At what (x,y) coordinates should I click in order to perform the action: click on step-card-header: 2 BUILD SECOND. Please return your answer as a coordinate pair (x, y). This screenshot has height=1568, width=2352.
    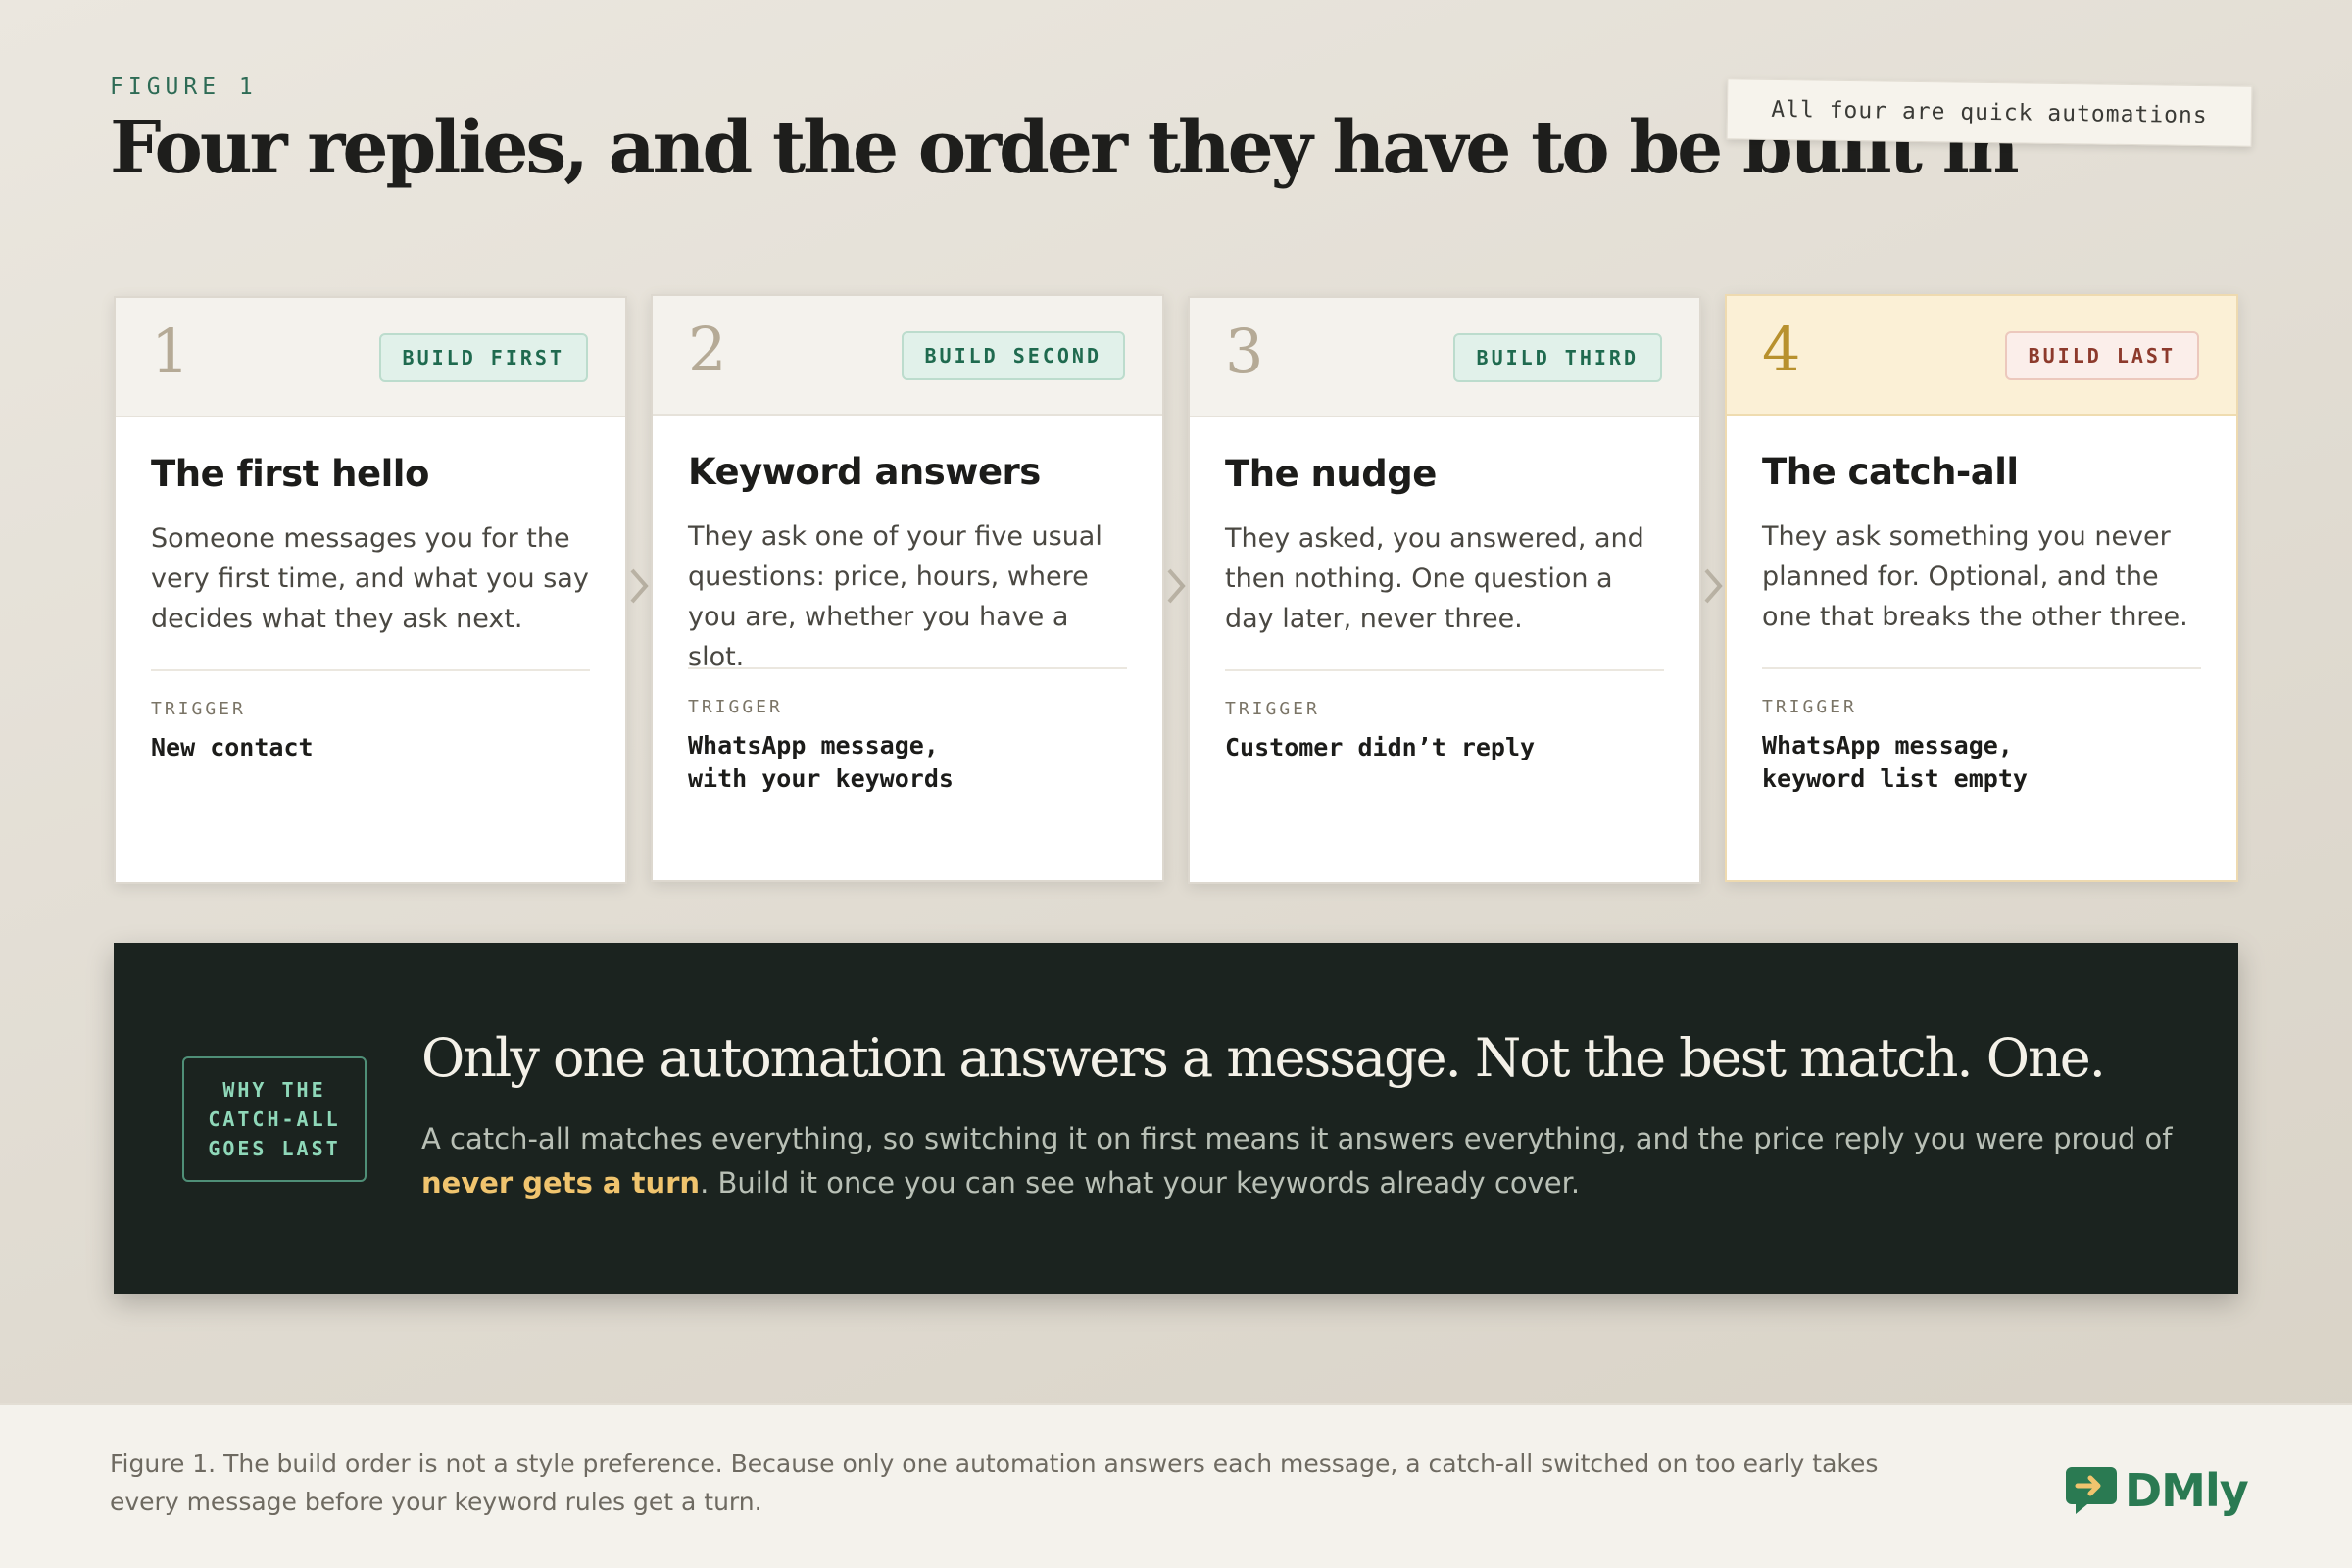
    Looking at the image, I should click on (907, 356).